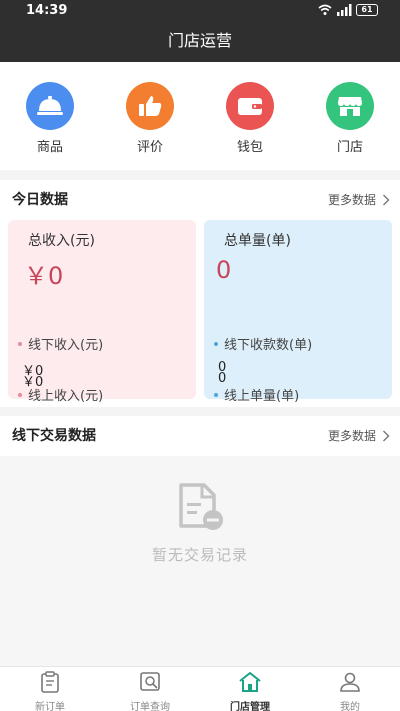 This screenshot has width=400, height=711. I want to click on title-bar: 门店运营, so click(200, 42).